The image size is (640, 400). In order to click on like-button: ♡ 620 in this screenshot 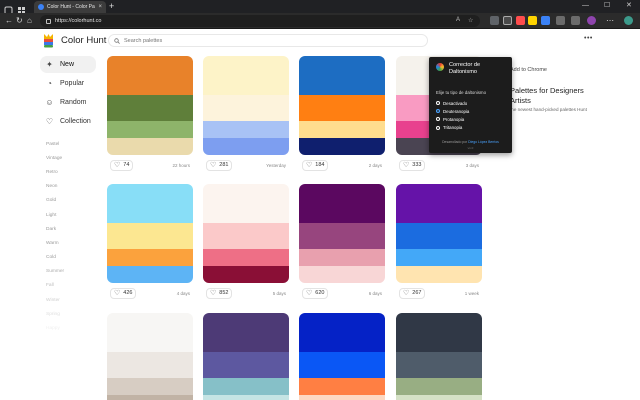, I will do `click(315, 293)`.